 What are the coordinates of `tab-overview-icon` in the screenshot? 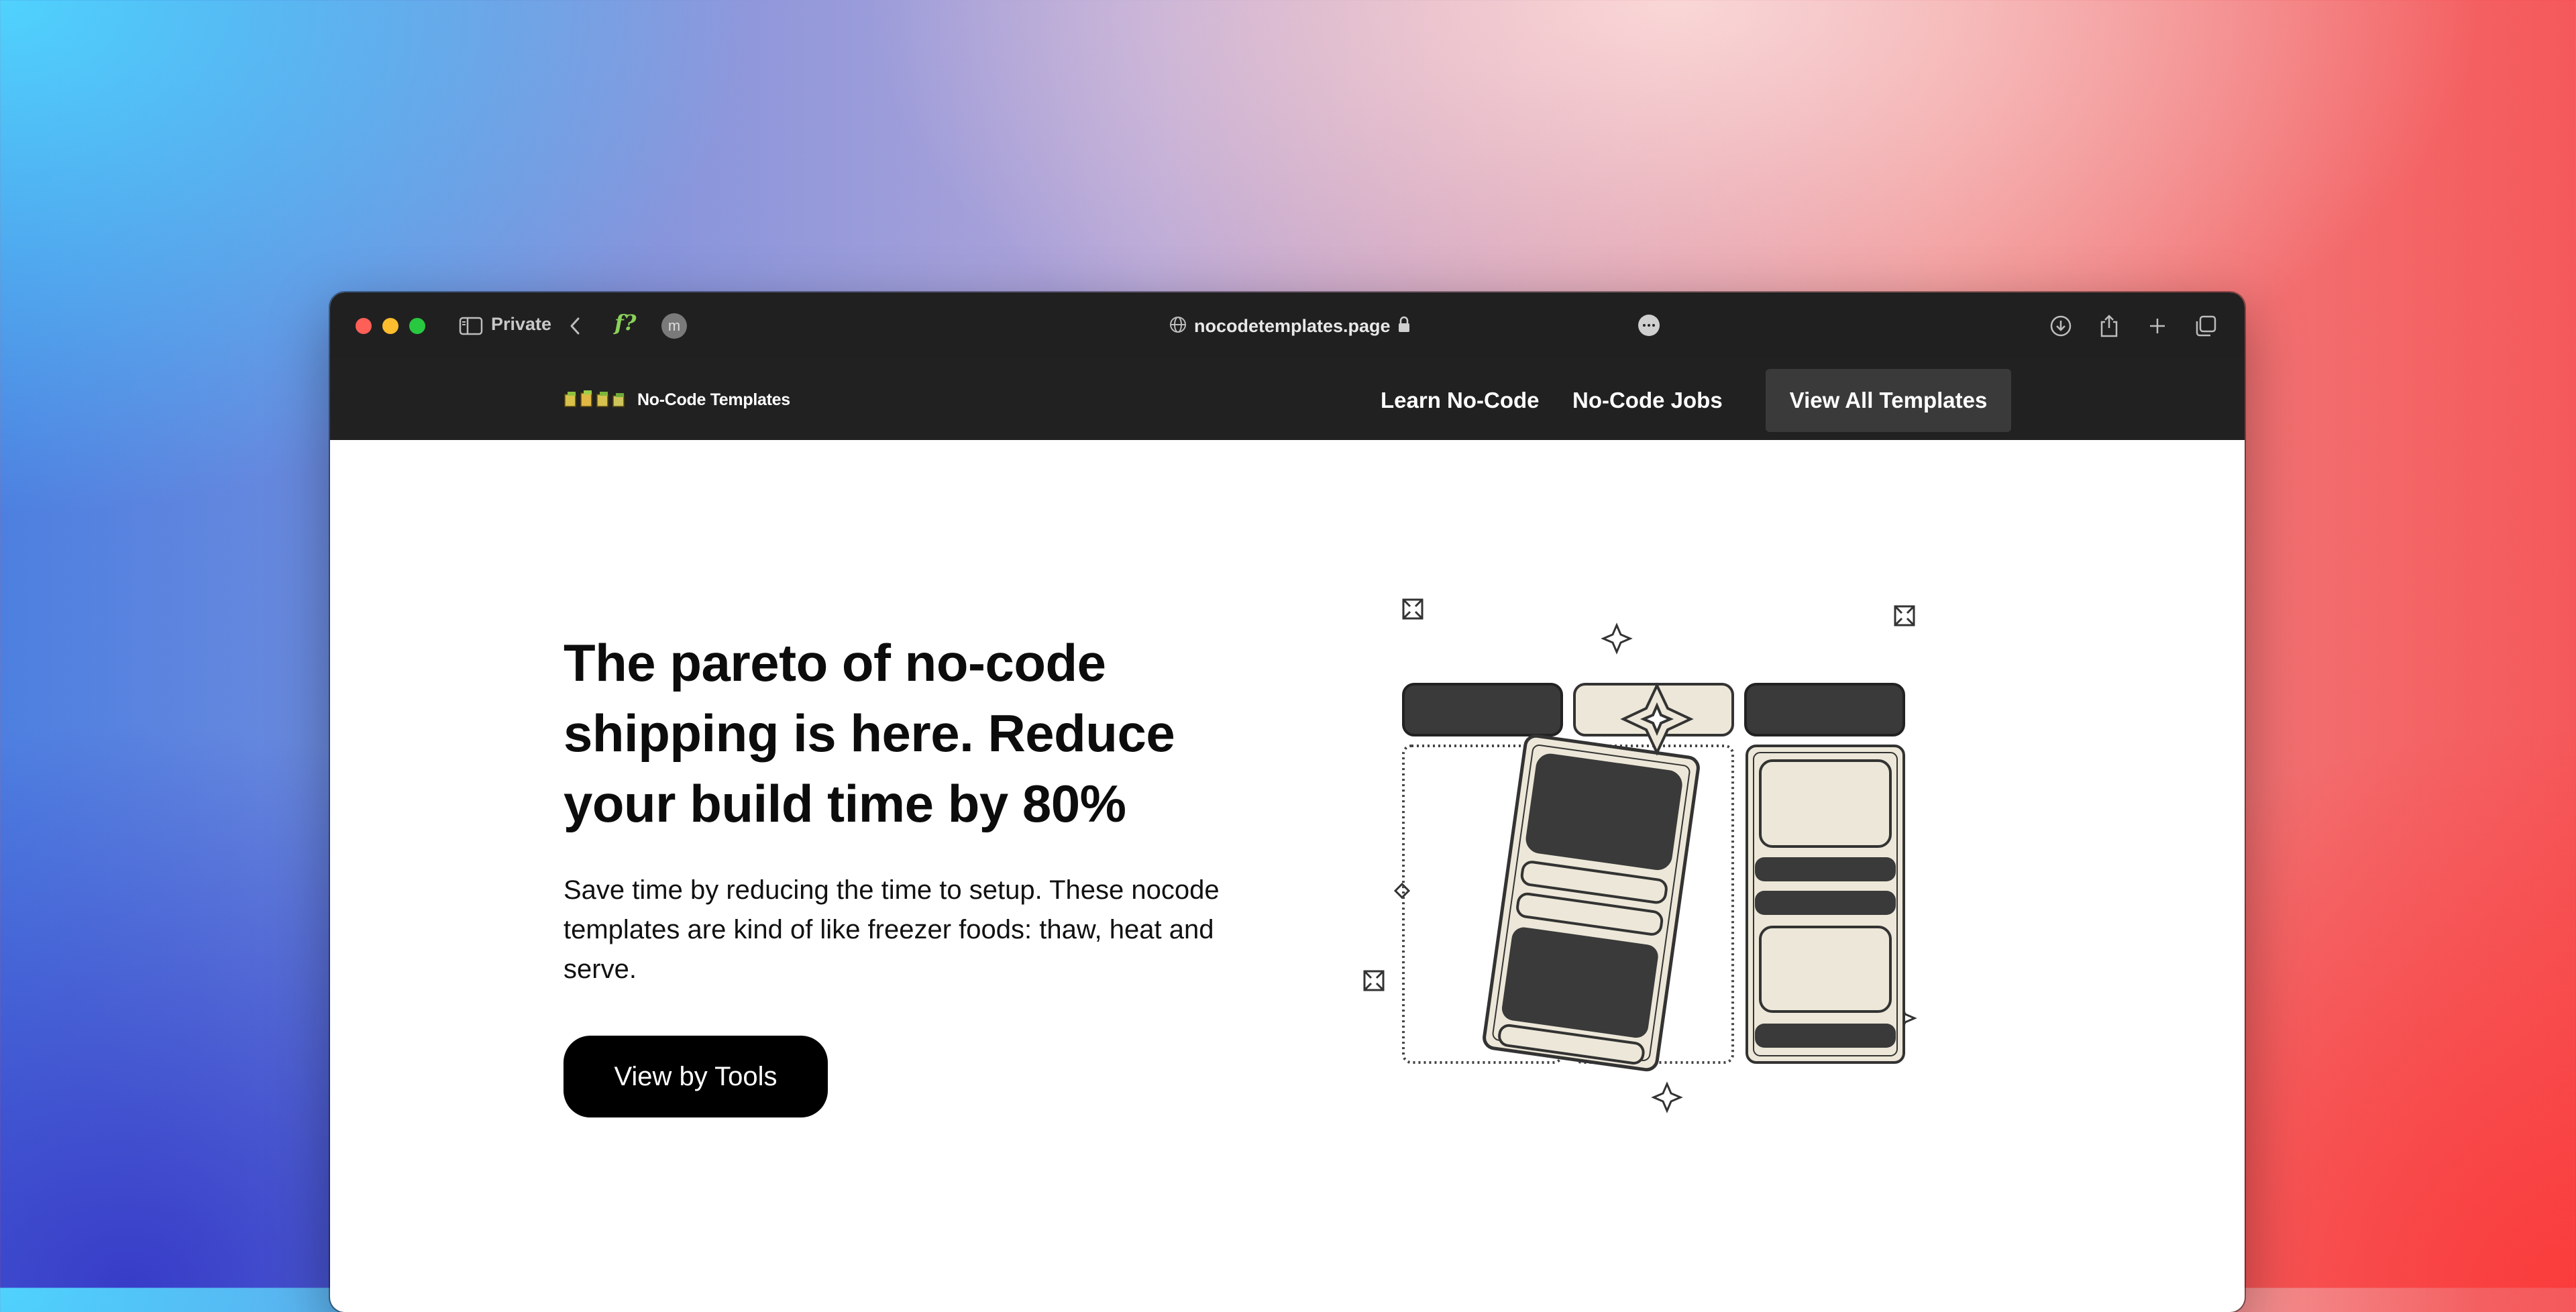 It's located at (2205, 326).